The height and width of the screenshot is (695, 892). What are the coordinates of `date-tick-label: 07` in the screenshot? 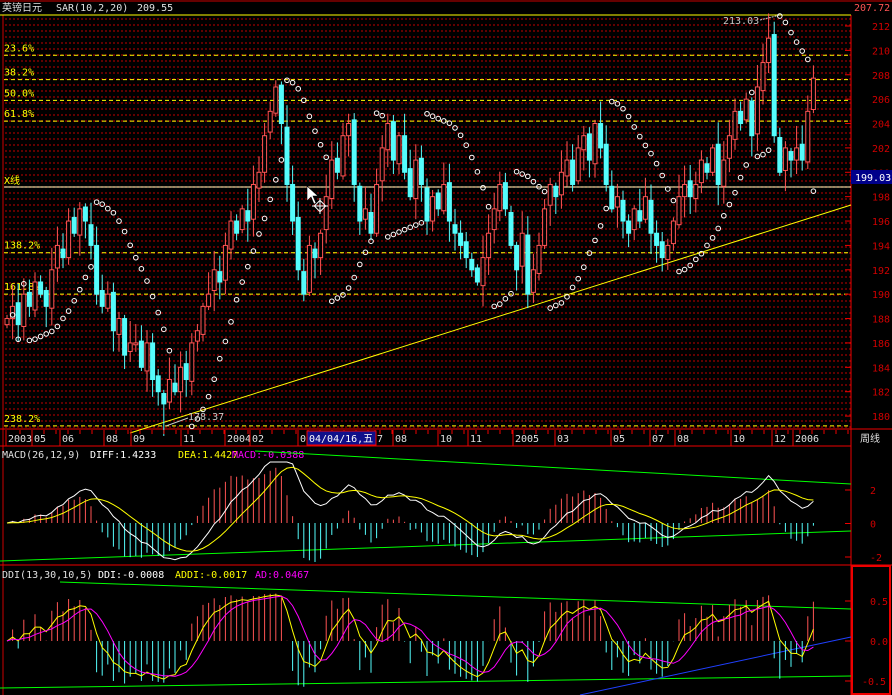 It's located at (658, 439).